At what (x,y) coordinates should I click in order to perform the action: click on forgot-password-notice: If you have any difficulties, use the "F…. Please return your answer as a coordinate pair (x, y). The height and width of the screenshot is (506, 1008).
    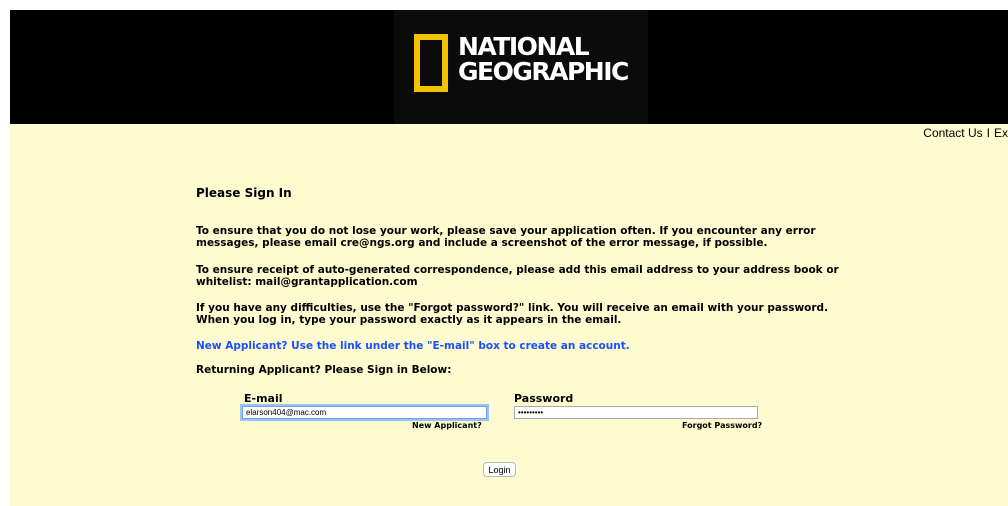
    Looking at the image, I should click on (512, 314).